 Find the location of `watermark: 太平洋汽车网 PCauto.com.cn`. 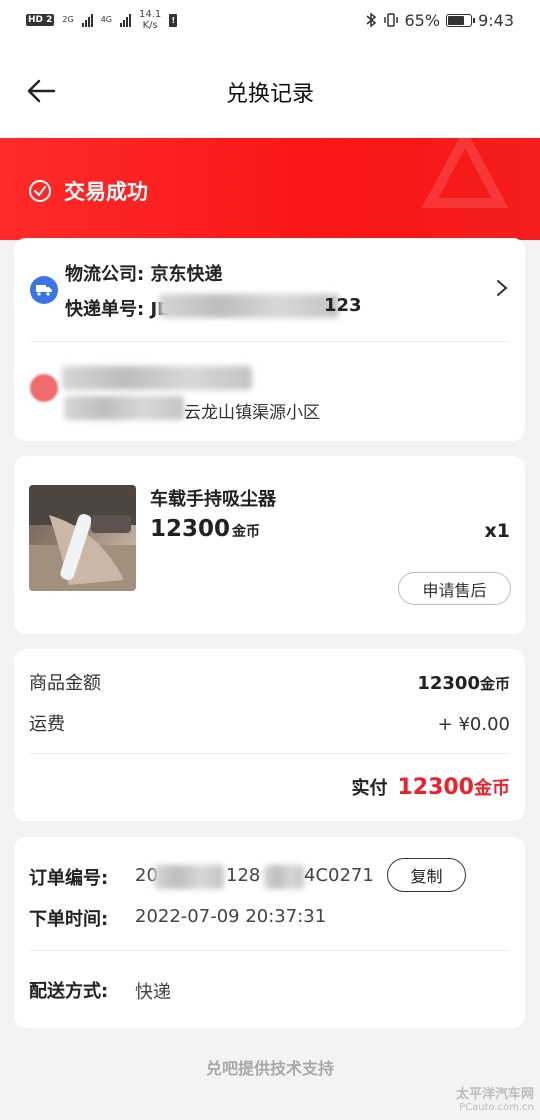

watermark: 太平洋汽车网 PCauto.com.cn is located at coordinates (495, 1101).